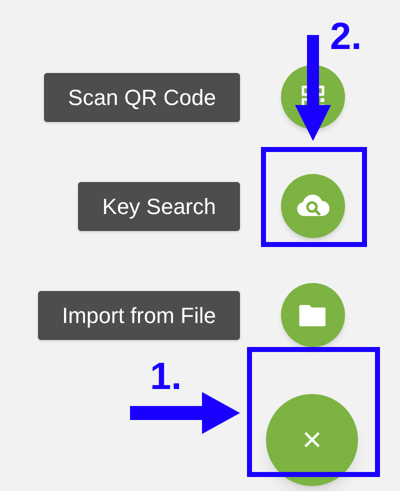  Describe the element at coordinates (166, 377) in the screenshot. I see `step-number: 1.` at that location.